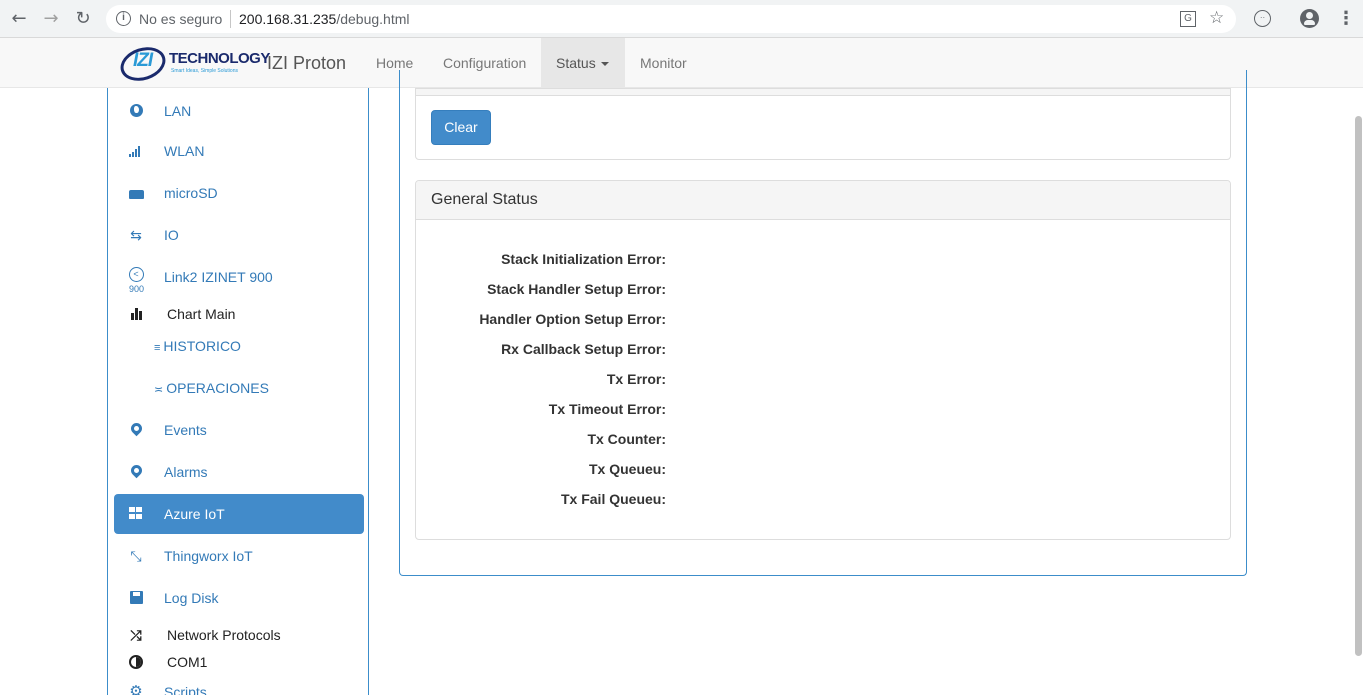  I want to click on sidebar-item-label: microSD, so click(191, 193).